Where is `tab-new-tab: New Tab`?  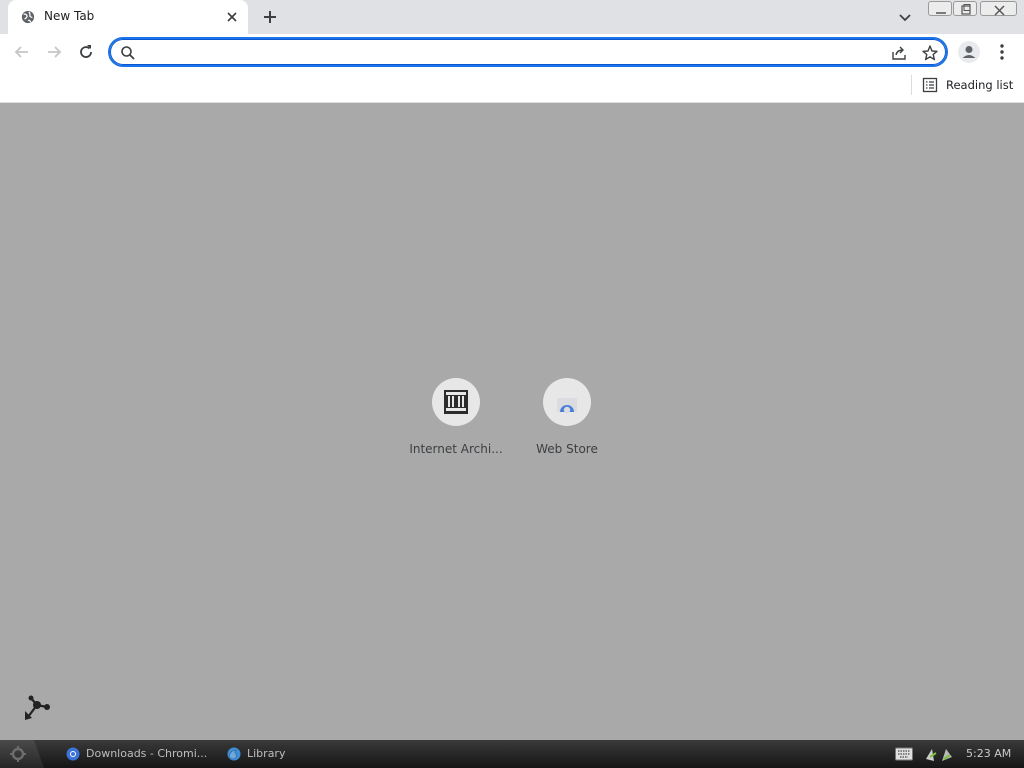 tab-new-tab: New Tab is located at coordinates (128, 17).